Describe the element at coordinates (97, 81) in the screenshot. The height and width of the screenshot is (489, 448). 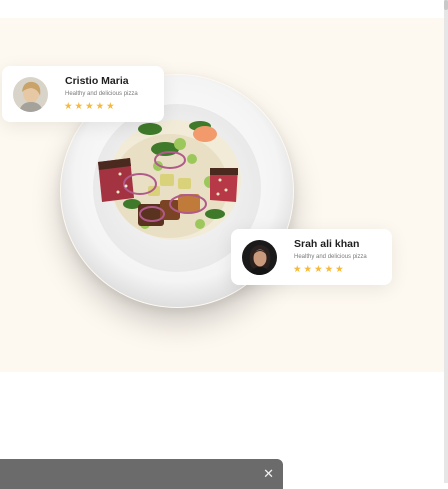
I see `reviewer-name: Cristio Maria` at that location.